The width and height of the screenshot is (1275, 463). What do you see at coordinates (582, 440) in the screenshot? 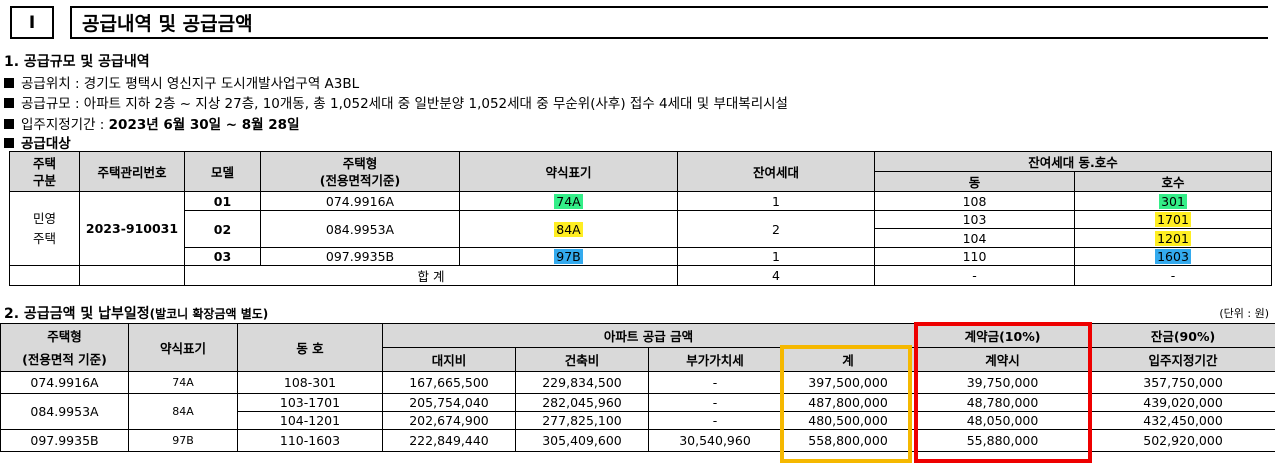
I see `cell-building: 305,409,600` at bounding box center [582, 440].